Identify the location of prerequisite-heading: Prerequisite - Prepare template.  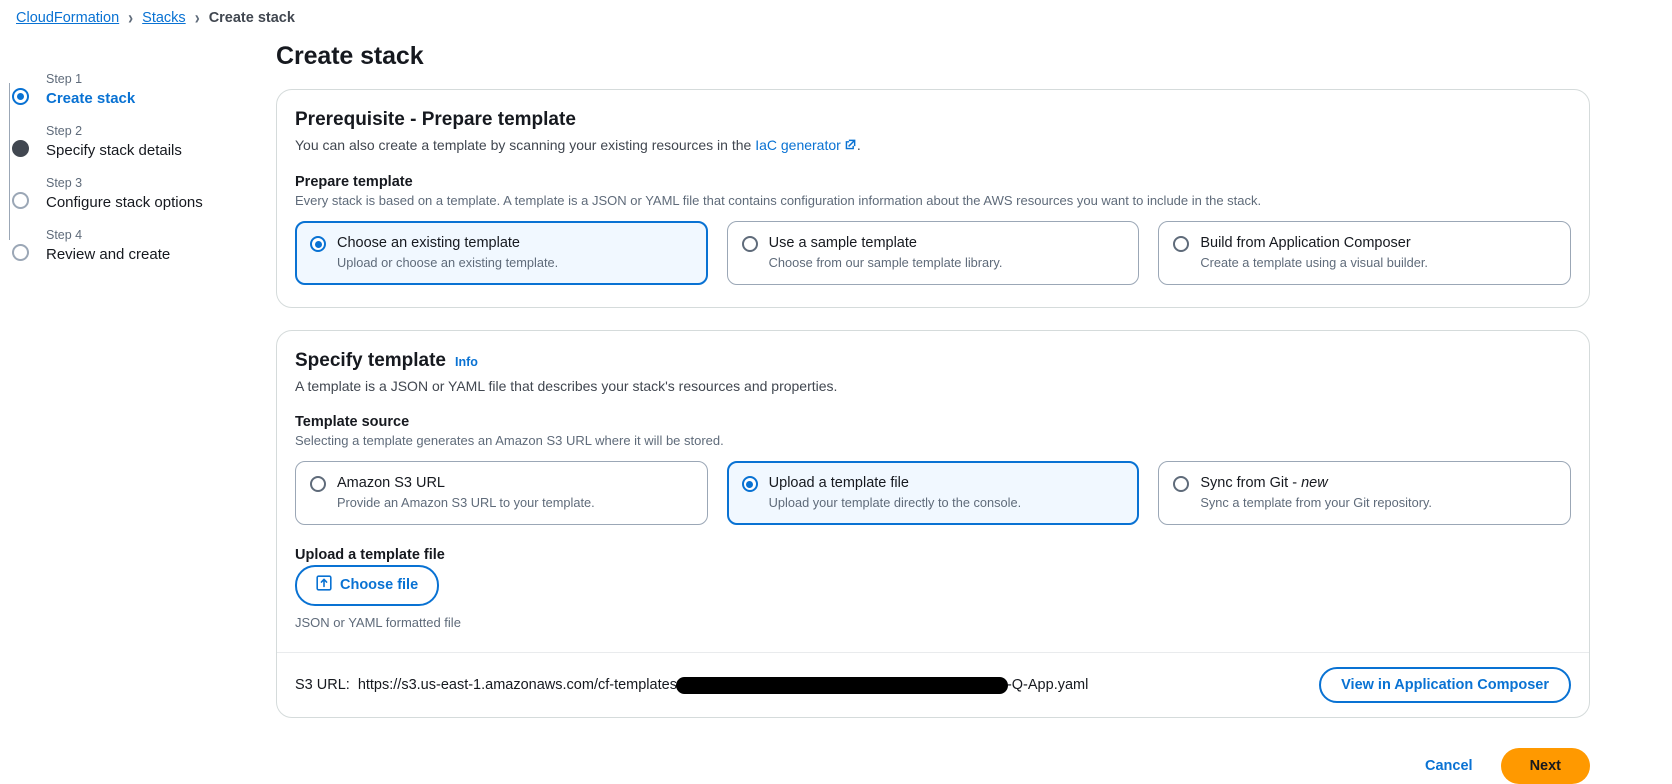
(933, 120).